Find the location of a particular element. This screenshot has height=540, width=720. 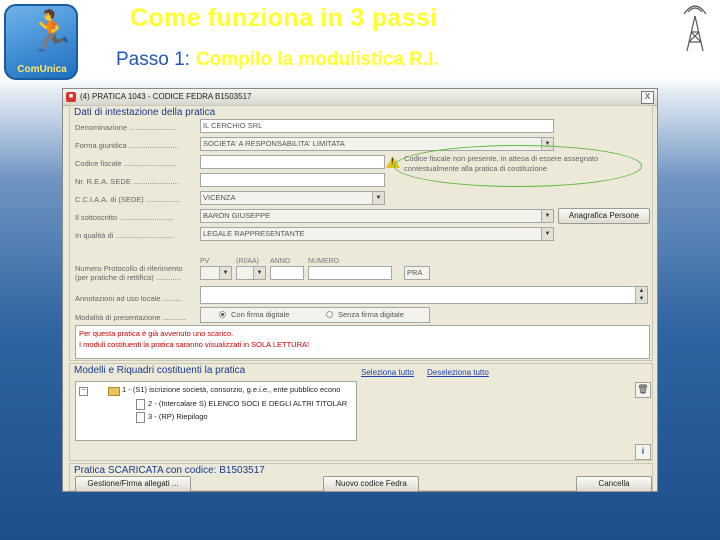

con-firma-radio is located at coordinates (222, 314).